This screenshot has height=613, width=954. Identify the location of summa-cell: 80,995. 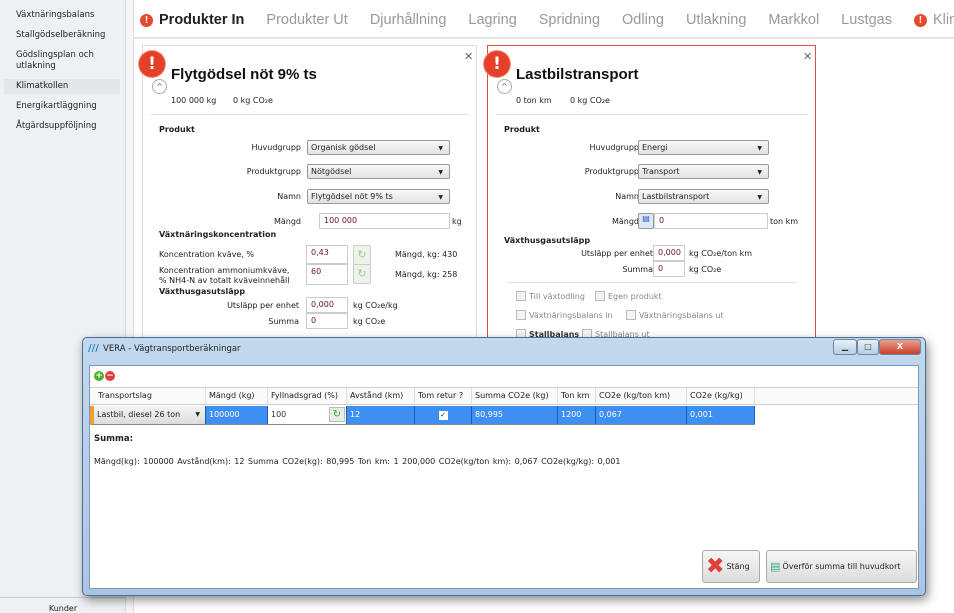
(515, 415).